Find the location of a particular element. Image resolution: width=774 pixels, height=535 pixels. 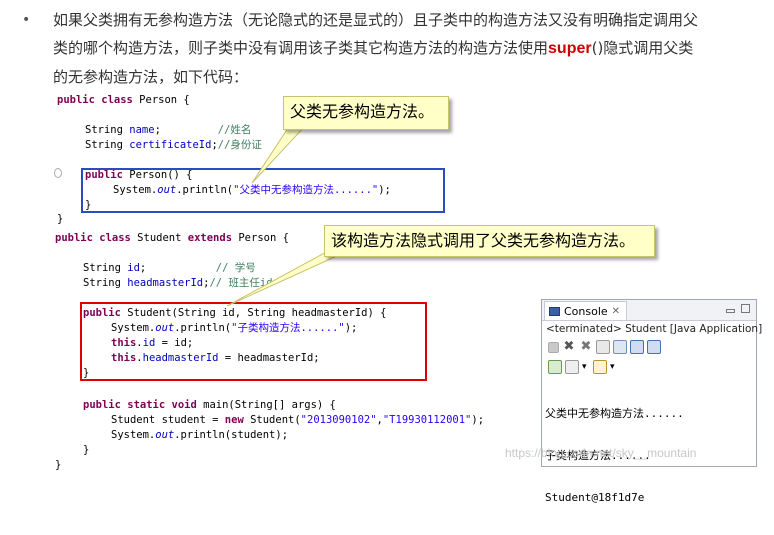

code-println-student: System.out.println(student); is located at coordinates (200, 435).